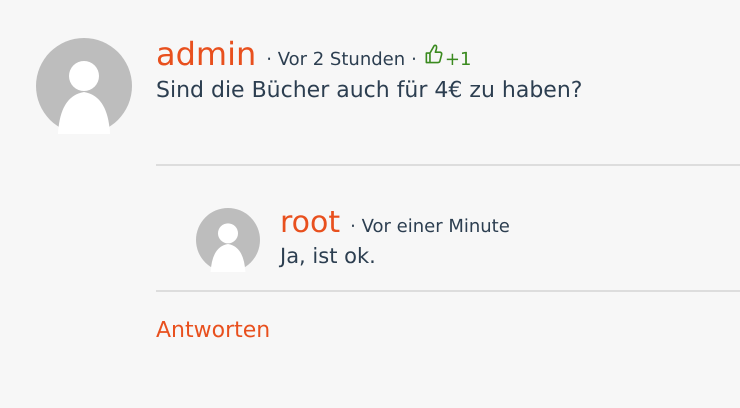  What do you see at coordinates (213, 330) in the screenshot?
I see `reply-link: Antworten` at bounding box center [213, 330].